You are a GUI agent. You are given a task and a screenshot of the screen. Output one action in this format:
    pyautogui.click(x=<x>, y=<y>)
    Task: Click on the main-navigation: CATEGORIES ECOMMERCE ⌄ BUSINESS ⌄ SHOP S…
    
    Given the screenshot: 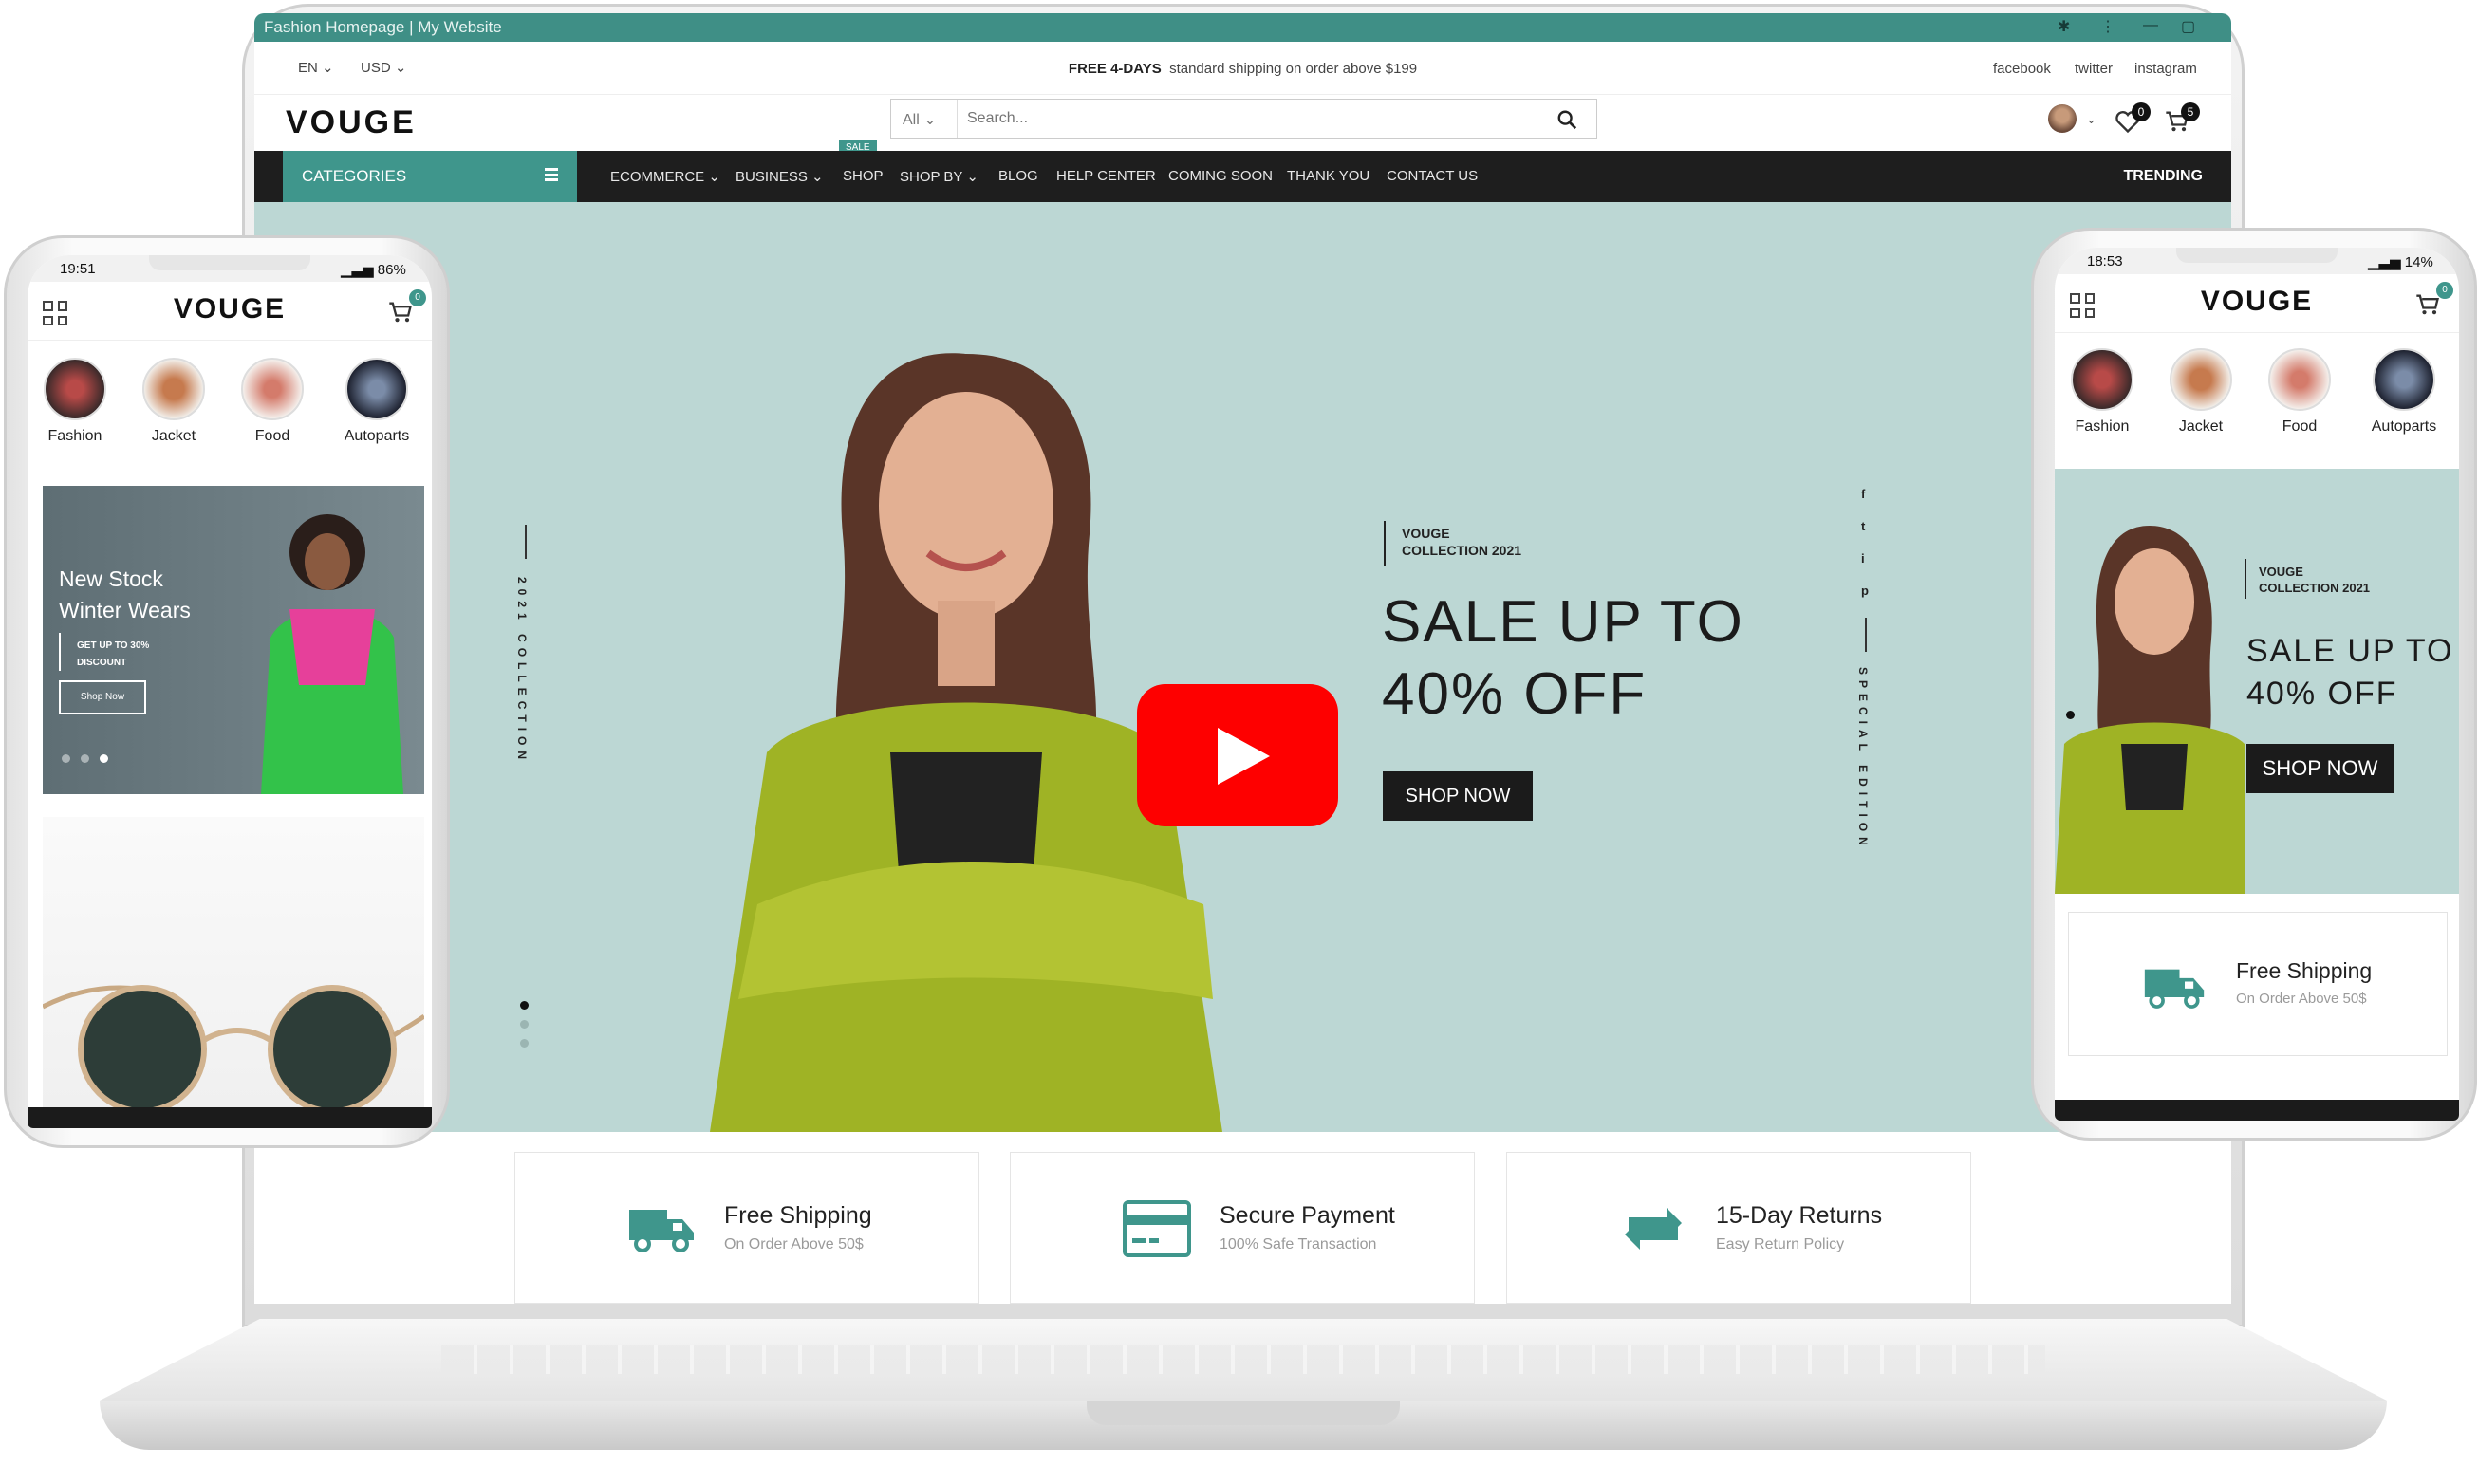 What is the action you would take?
    pyautogui.click(x=1242, y=177)
    